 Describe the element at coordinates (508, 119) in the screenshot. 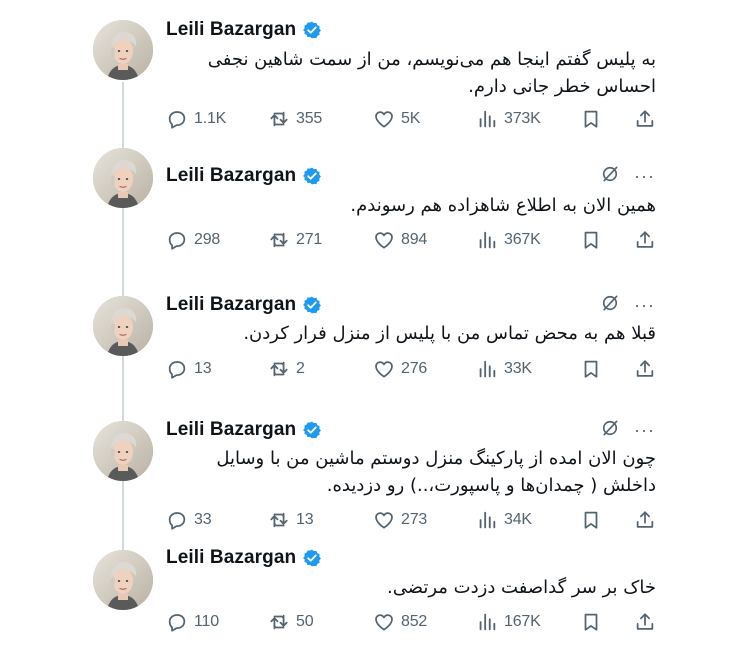

I see `views-button: 373K` at that location.